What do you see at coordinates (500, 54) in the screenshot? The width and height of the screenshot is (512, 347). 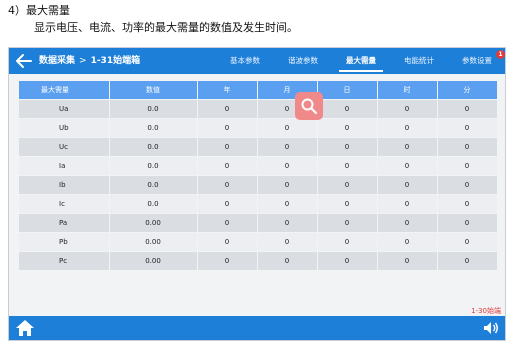 I see `notification-badge: 1` at bounding box center [500, 54].